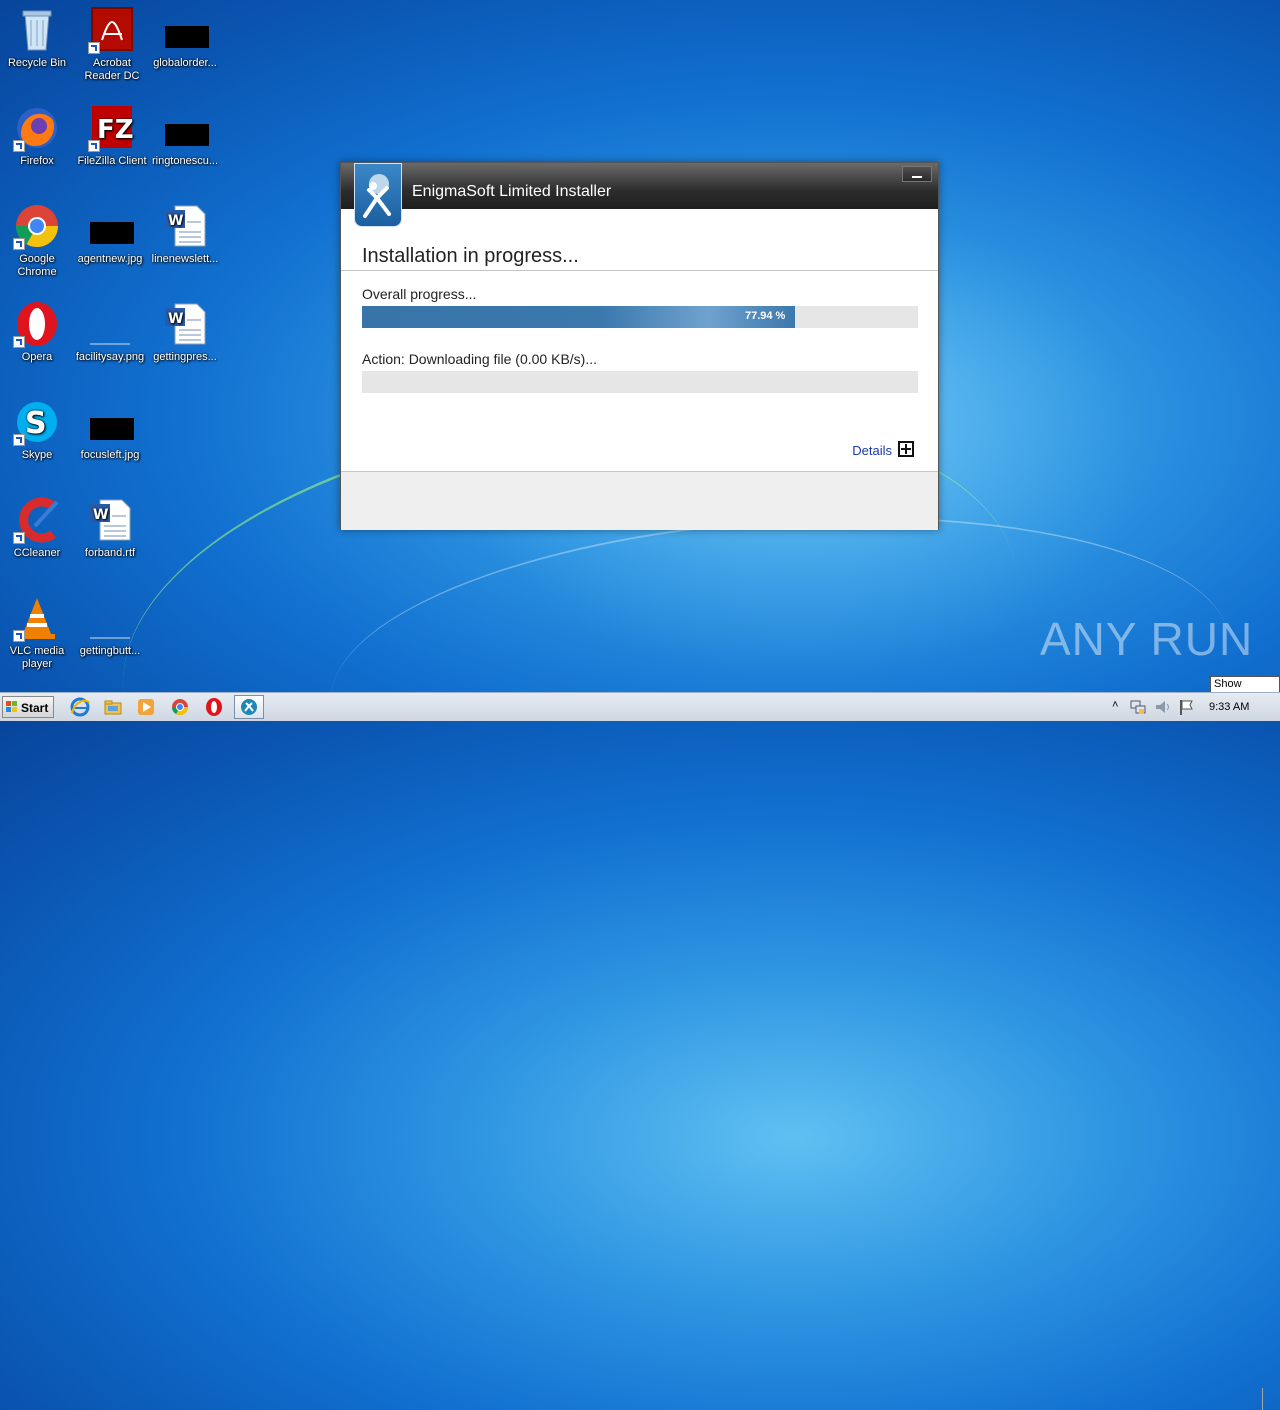  I want to click on acrobat-icon, so click(112, 30).